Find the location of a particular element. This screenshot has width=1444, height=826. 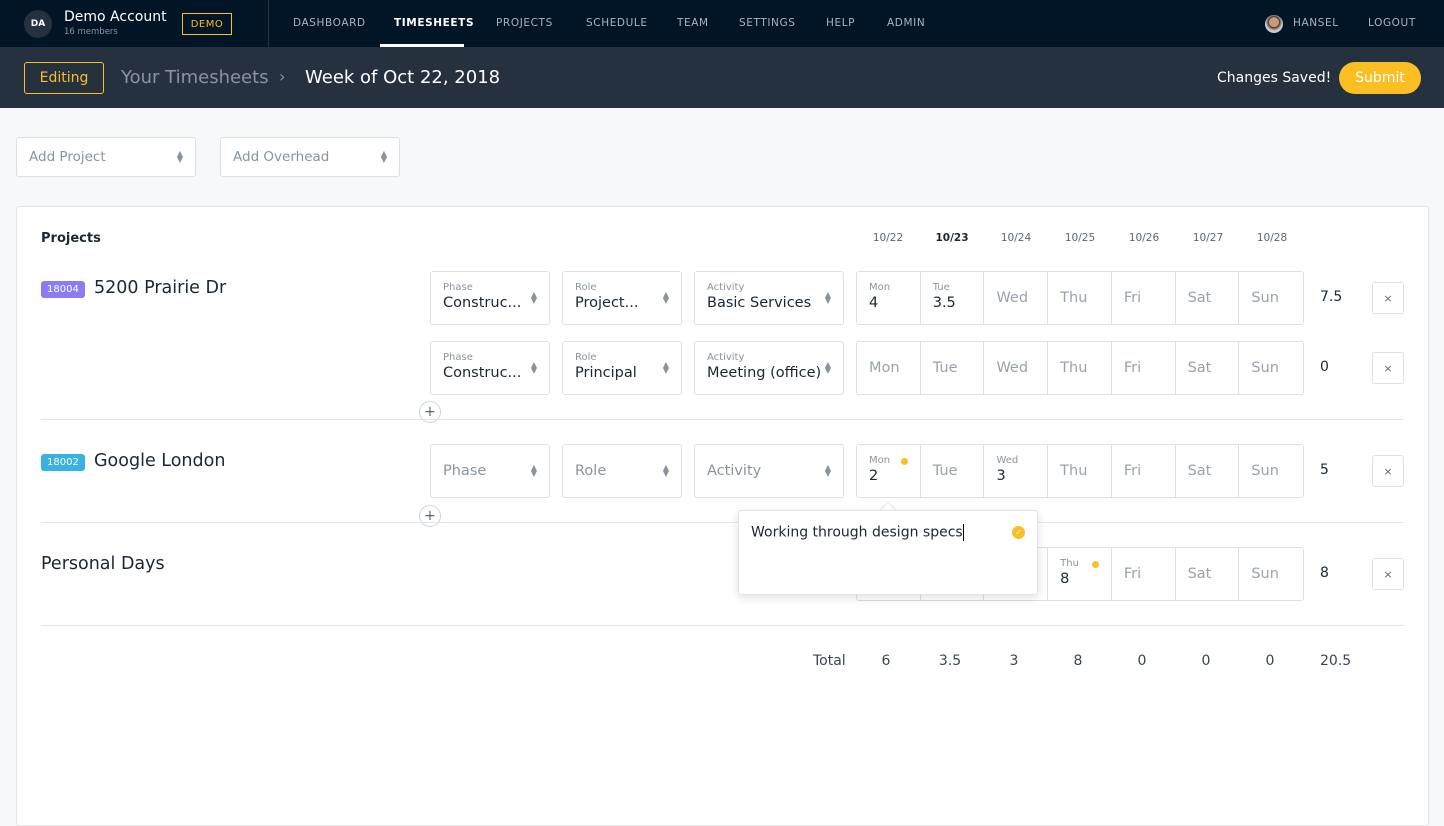

note-popover: Working through design specs ✓ is located at coordinates (888, 552).